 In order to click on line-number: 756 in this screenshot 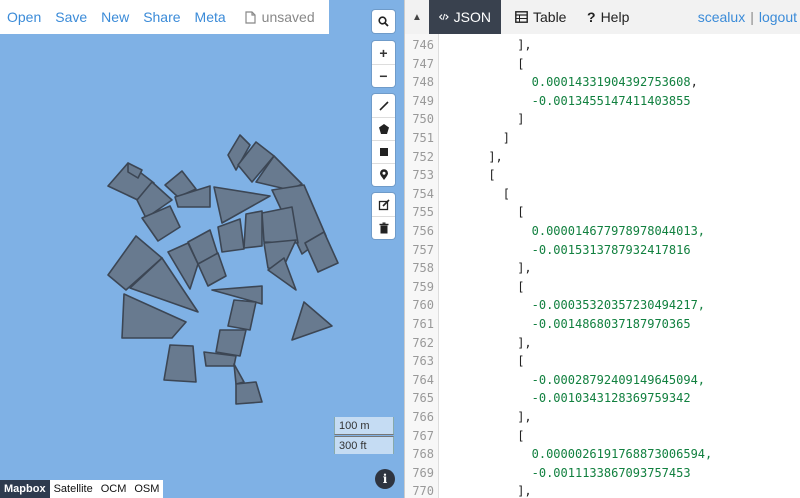, I will do `click(423, 231)`.